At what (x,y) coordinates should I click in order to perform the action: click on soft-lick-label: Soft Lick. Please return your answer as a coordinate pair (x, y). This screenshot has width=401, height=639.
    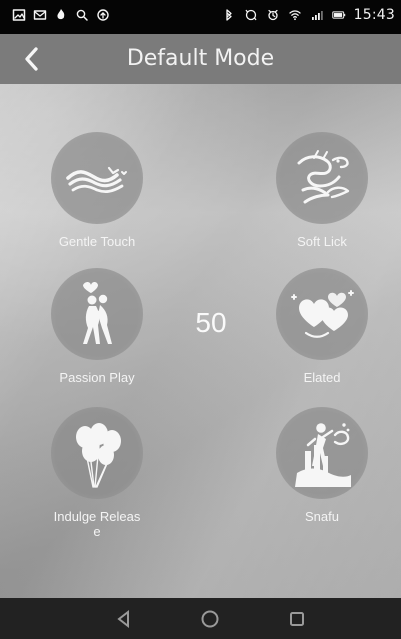
    Looking at the image, I should click on (322, 241).